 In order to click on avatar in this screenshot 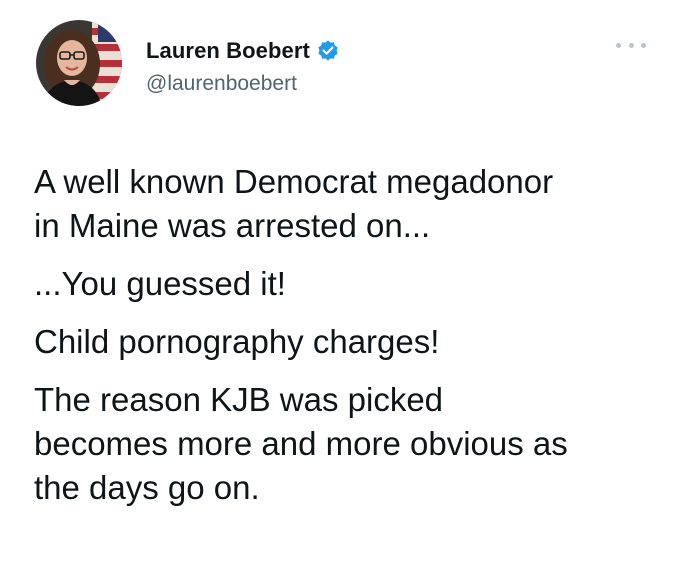, I will do `click(79, 63)`.